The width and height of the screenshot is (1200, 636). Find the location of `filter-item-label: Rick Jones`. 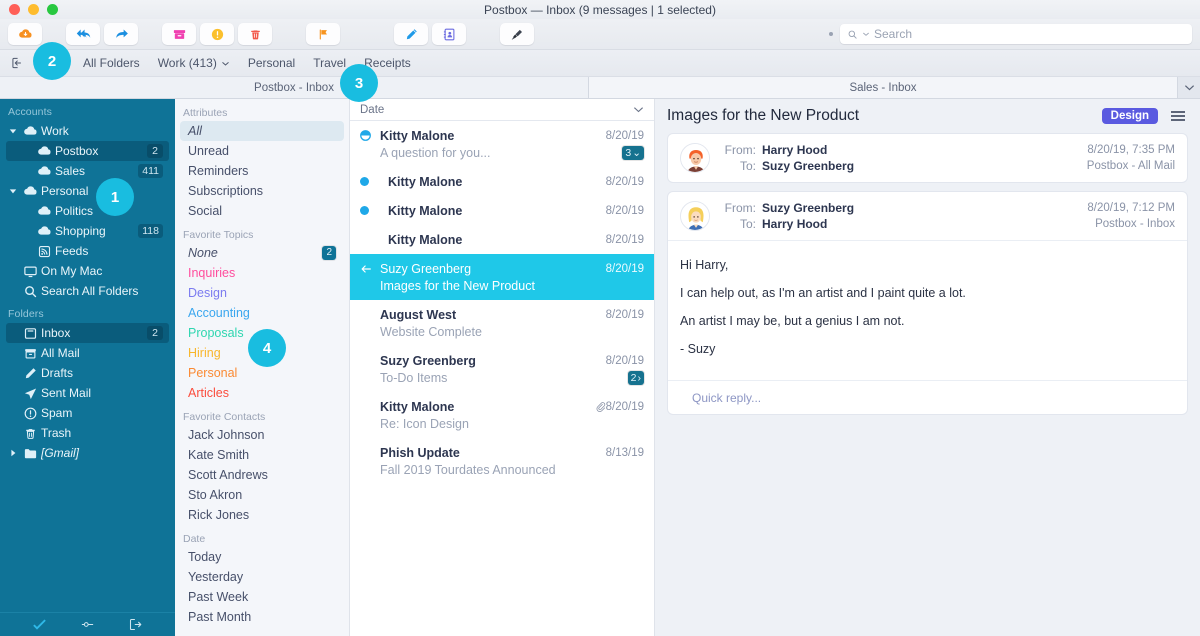

filter-item-label: Rick Jones is located at coordinates (219, 515).